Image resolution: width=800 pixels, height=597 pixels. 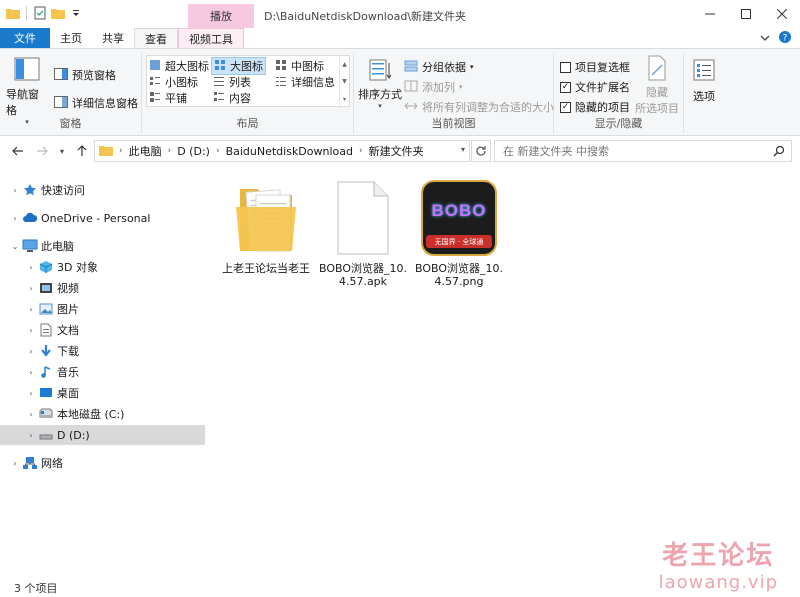 What do you see at coordinates (657, 69) in the screenshot?
I see `hide-selected-icon` at bounding box center [657, 69].